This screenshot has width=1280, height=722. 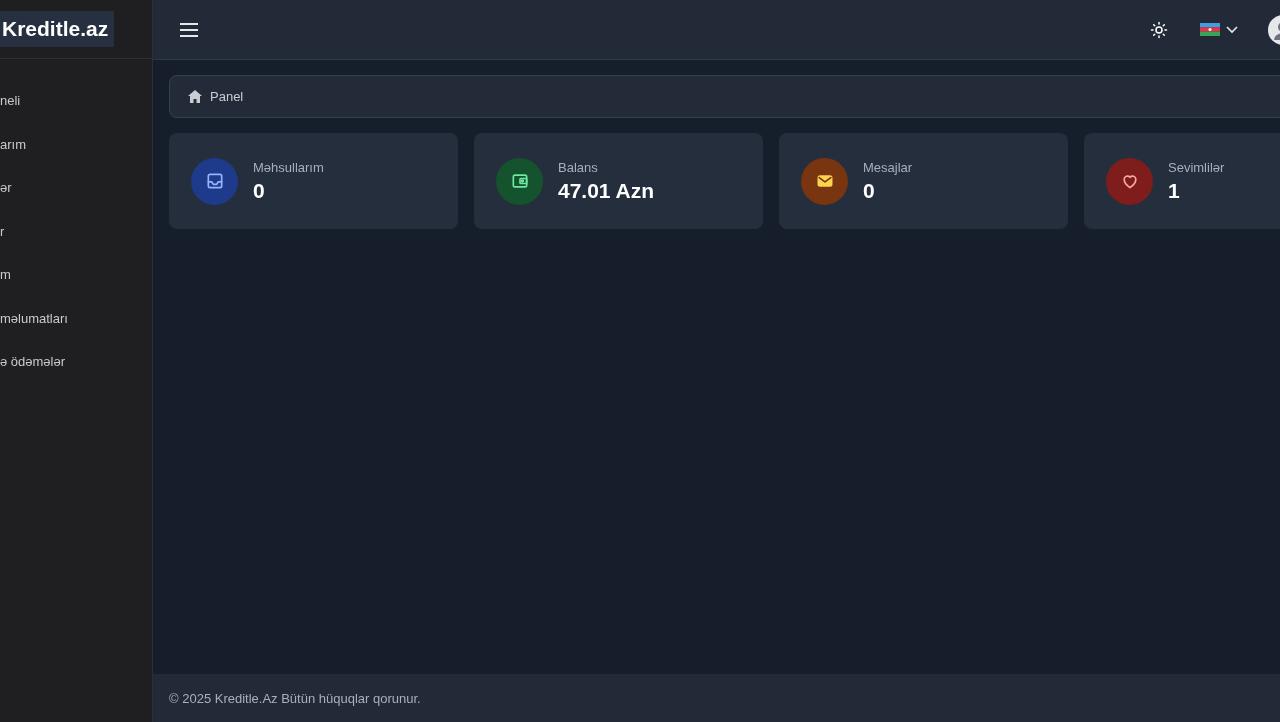 I want to click on home-icon, so click(x=195, y=96).